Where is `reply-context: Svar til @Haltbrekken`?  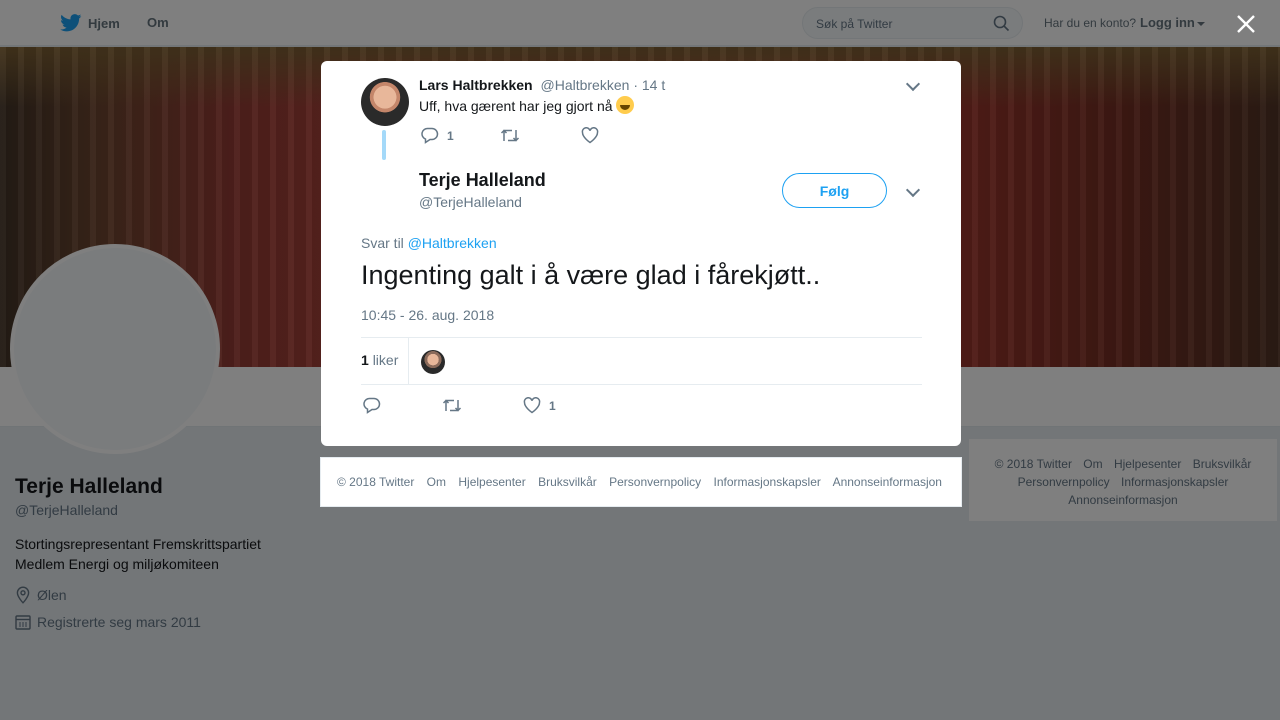
reply-context: Svar til @Haltbrekken is located at coordinates (429, 243).